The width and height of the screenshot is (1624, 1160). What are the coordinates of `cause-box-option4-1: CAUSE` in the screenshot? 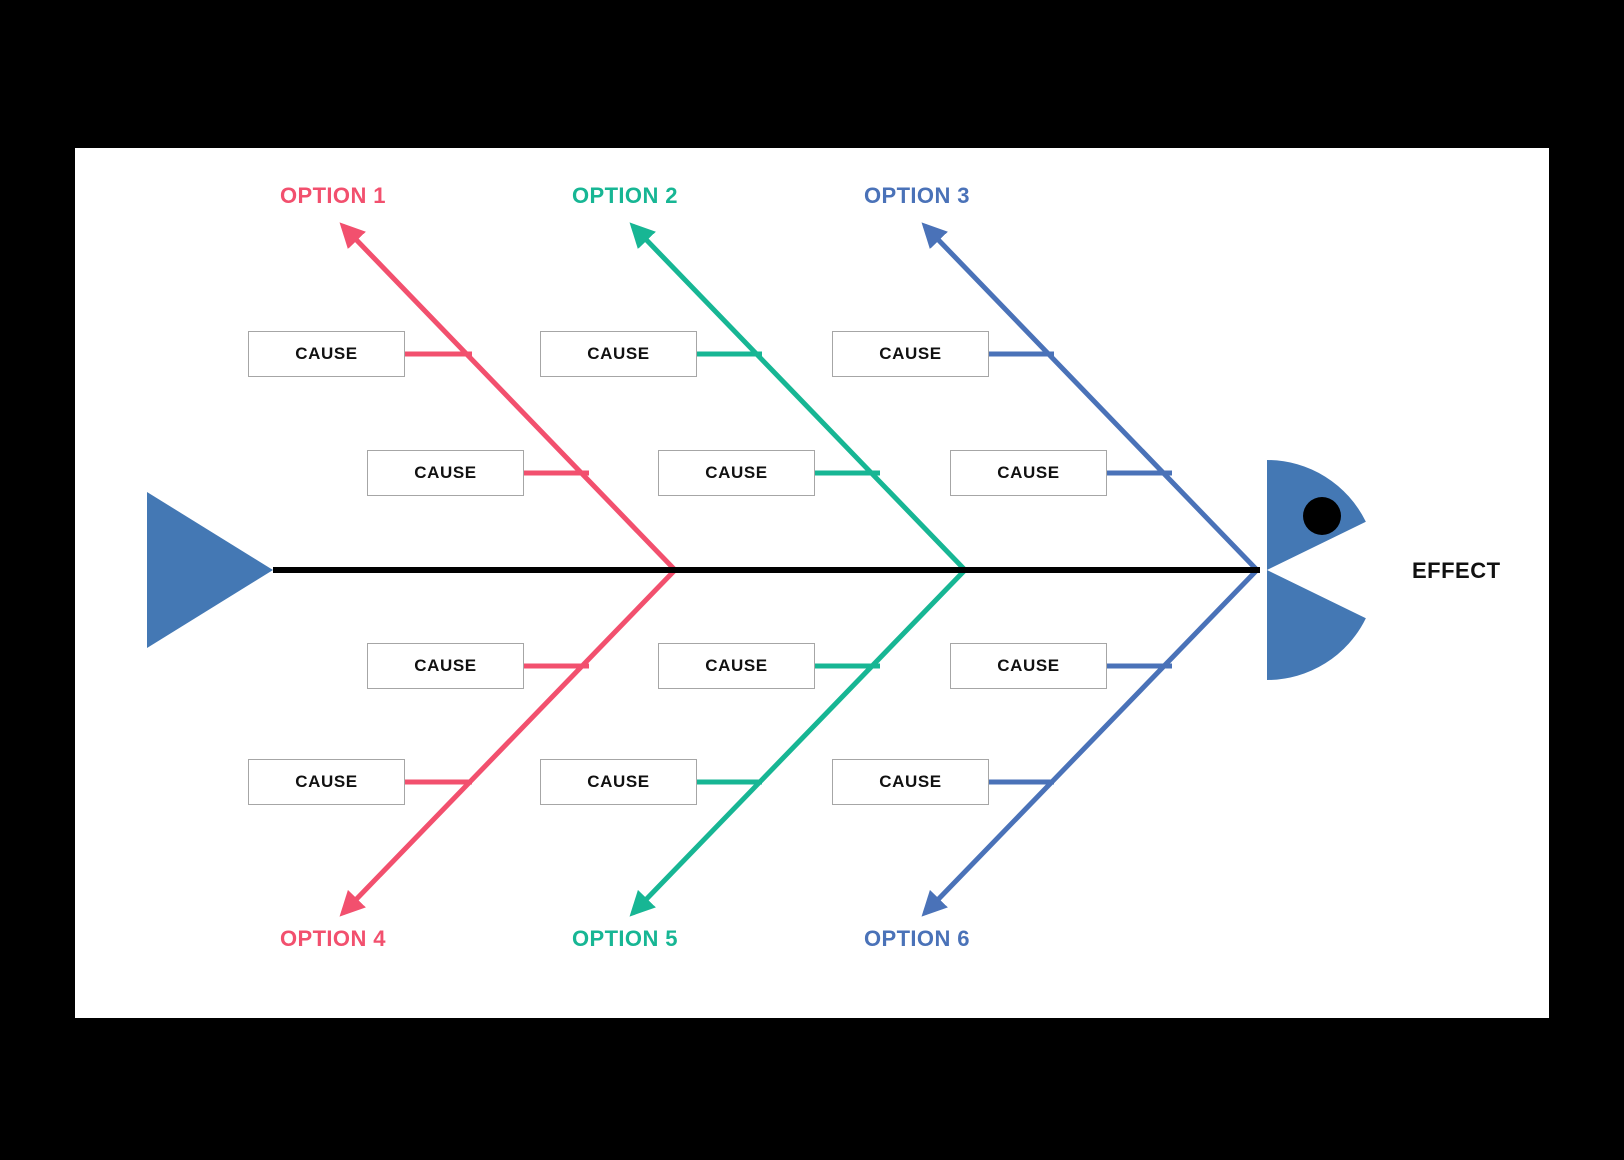 It's located at (445, 666).